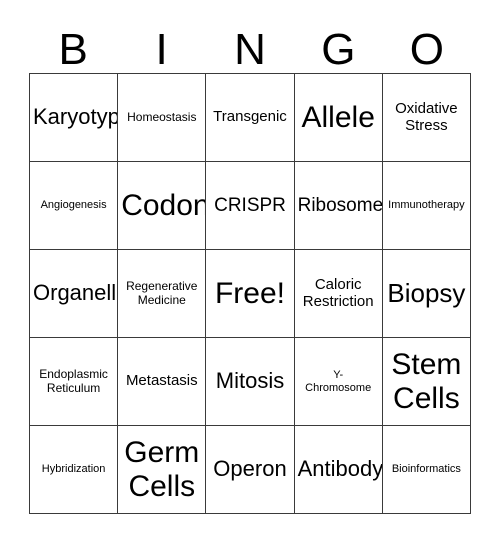 This screenshot has width=500, height=544. I want to click on bingo-cell: Hybridization, so click(74, 470).